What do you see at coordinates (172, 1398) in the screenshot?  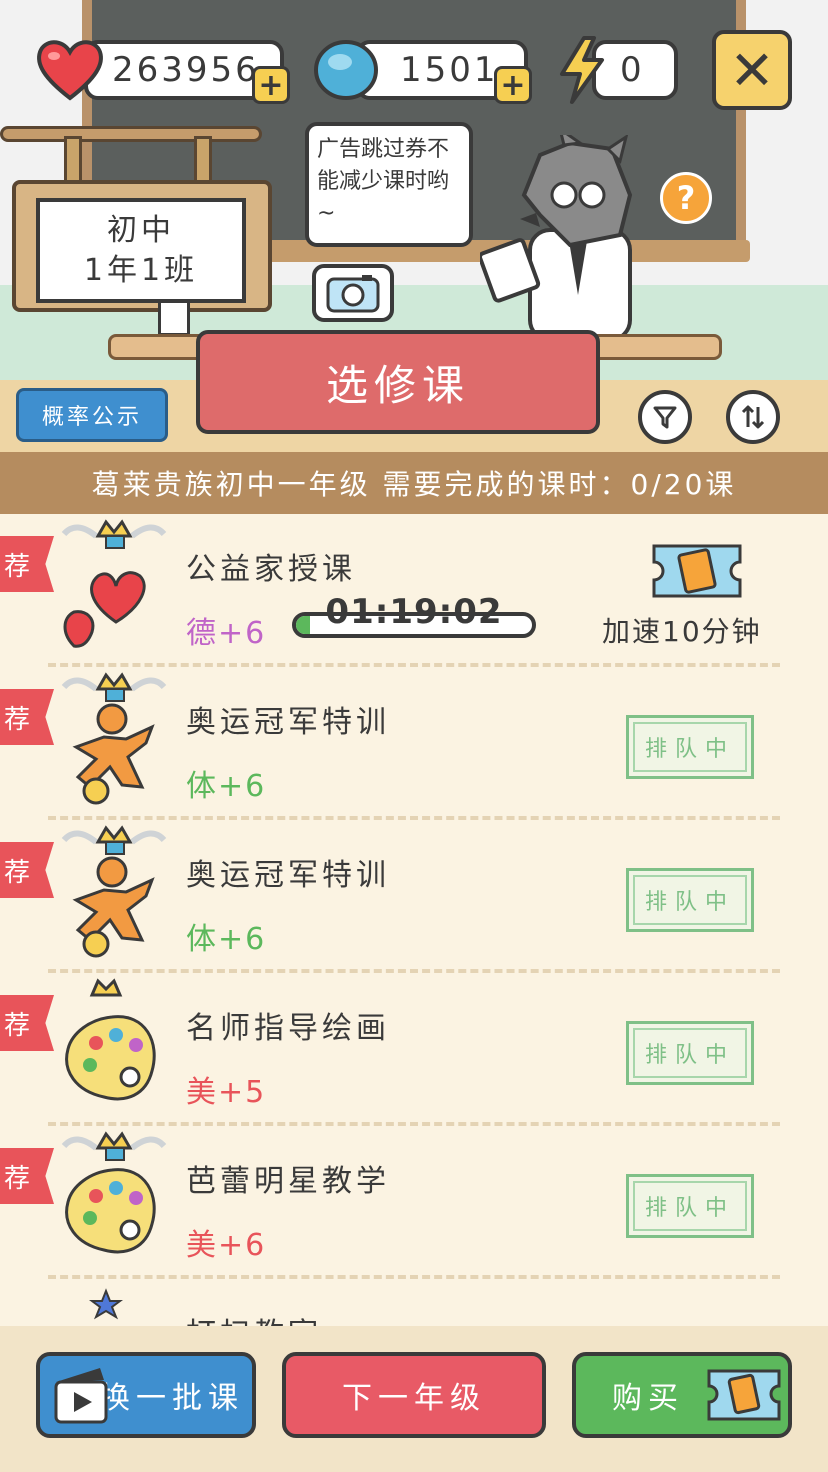 I see `refresh-courses-label: 换一批课` at bounding box center [172, 1398].